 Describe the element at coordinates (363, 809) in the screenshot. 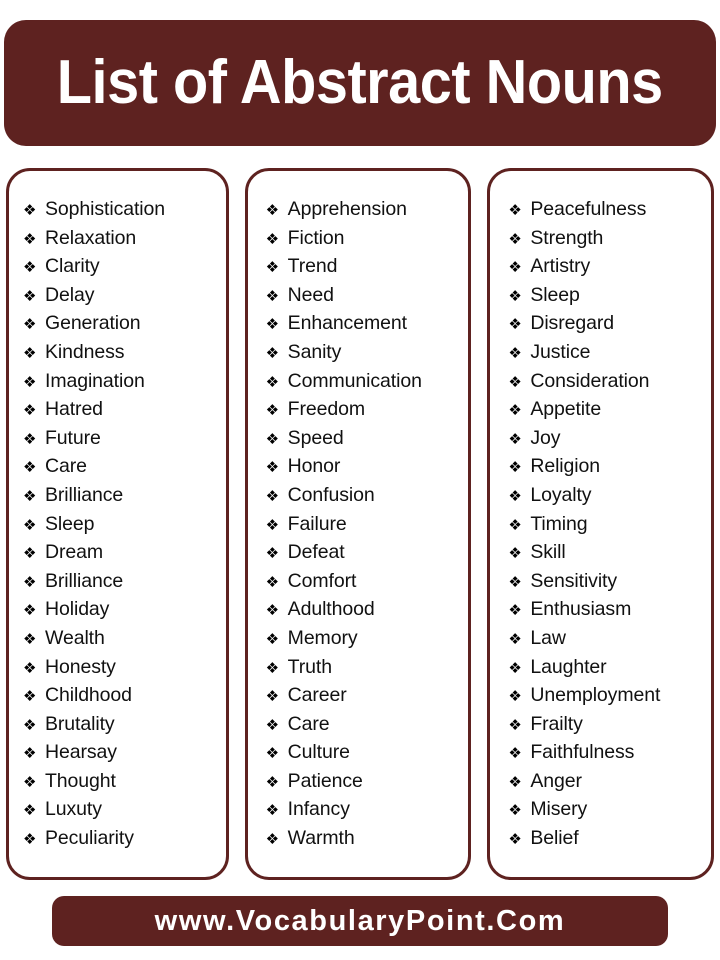

I see `list-item: ❖ Infancy` at that location.